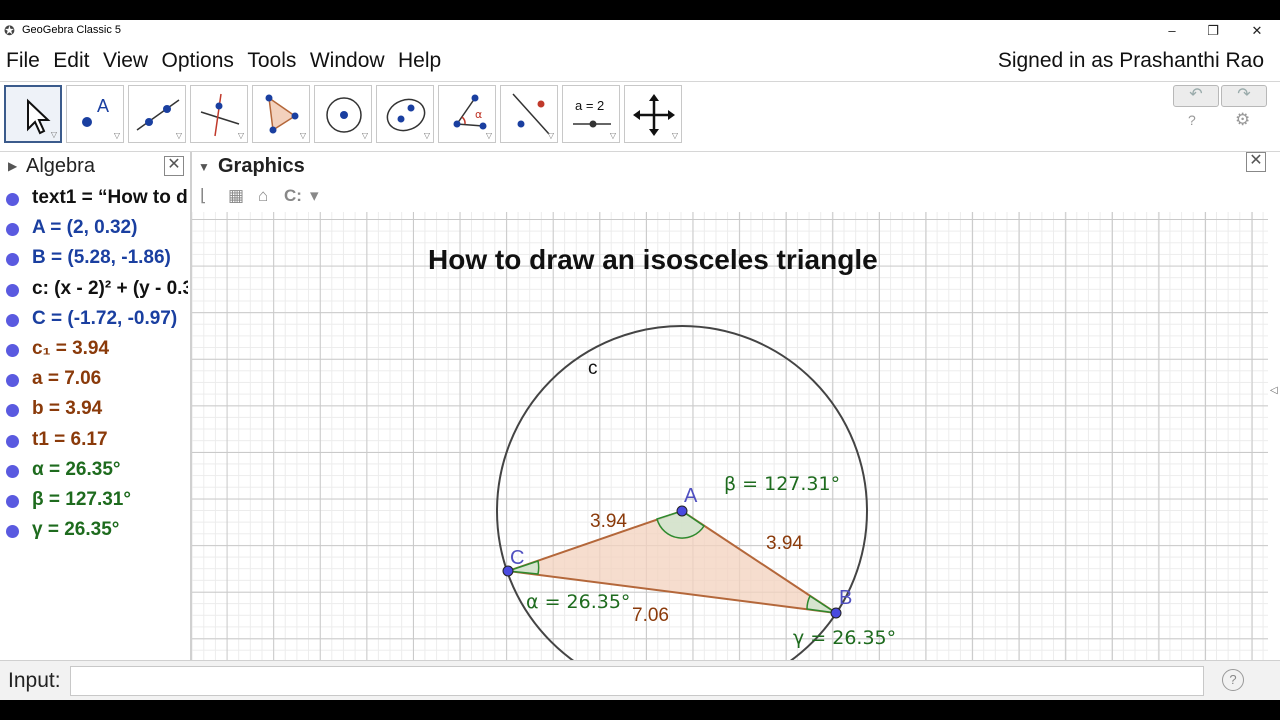 This screenshot has width=1280, height=720. What do you see at coordinates (70, 439) in the screenshot?
I see `algebra-item-text: t1 = 6.17` at bounding box center [70, 439].